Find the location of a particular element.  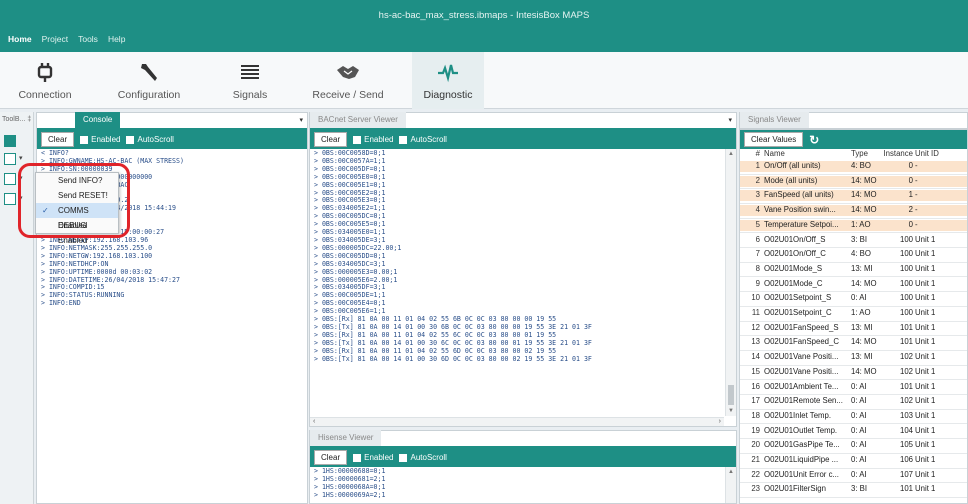

table-row: 1 On/Off (all units) 4: BO 0- is located at coordinates (853, 166).